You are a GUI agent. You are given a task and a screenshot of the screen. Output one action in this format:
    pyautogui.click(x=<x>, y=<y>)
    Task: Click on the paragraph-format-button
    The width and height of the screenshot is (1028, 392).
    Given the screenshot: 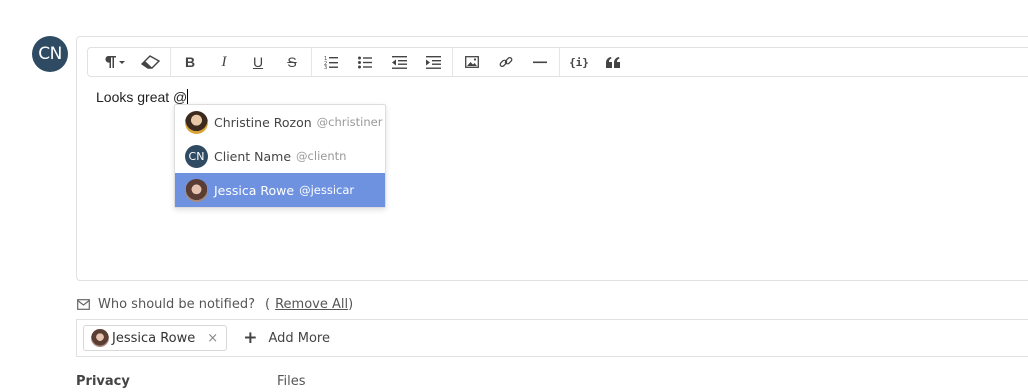 What is the action you would take?
    pyautogui.click(x=114, y=62)
    